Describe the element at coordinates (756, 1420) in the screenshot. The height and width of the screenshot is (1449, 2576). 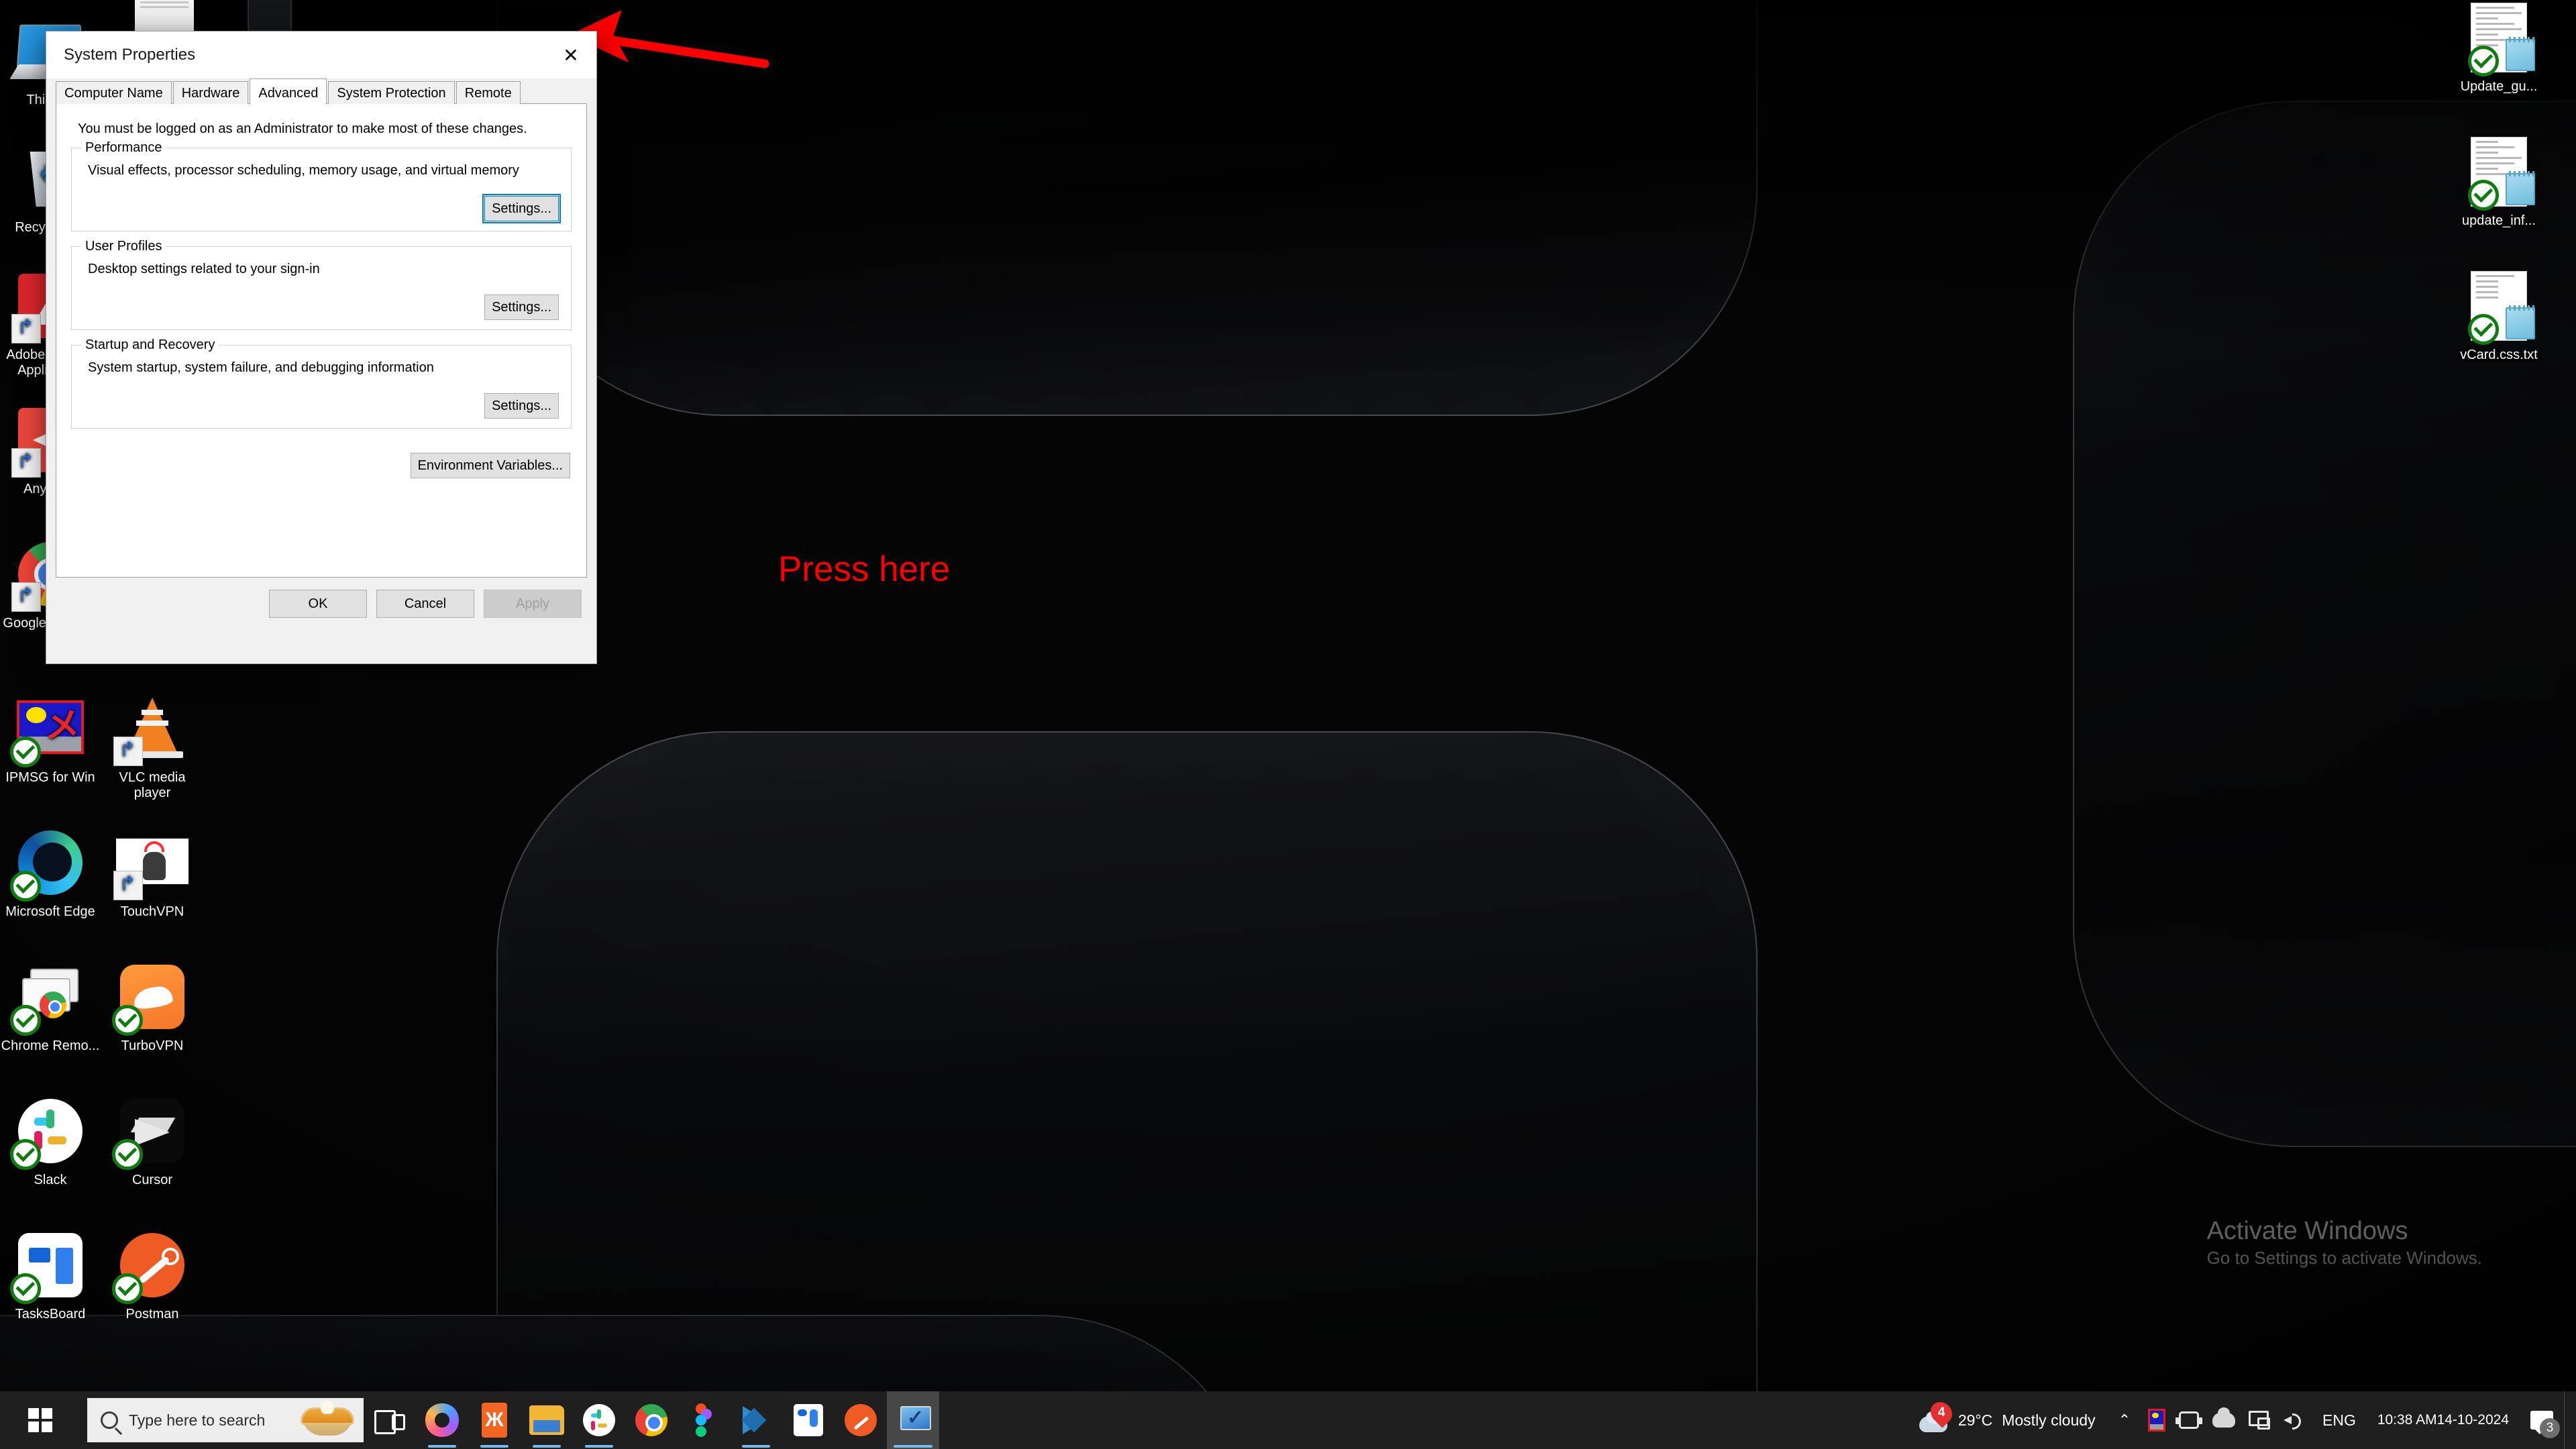
I see `taskbar-visual-studio-code` at that location.